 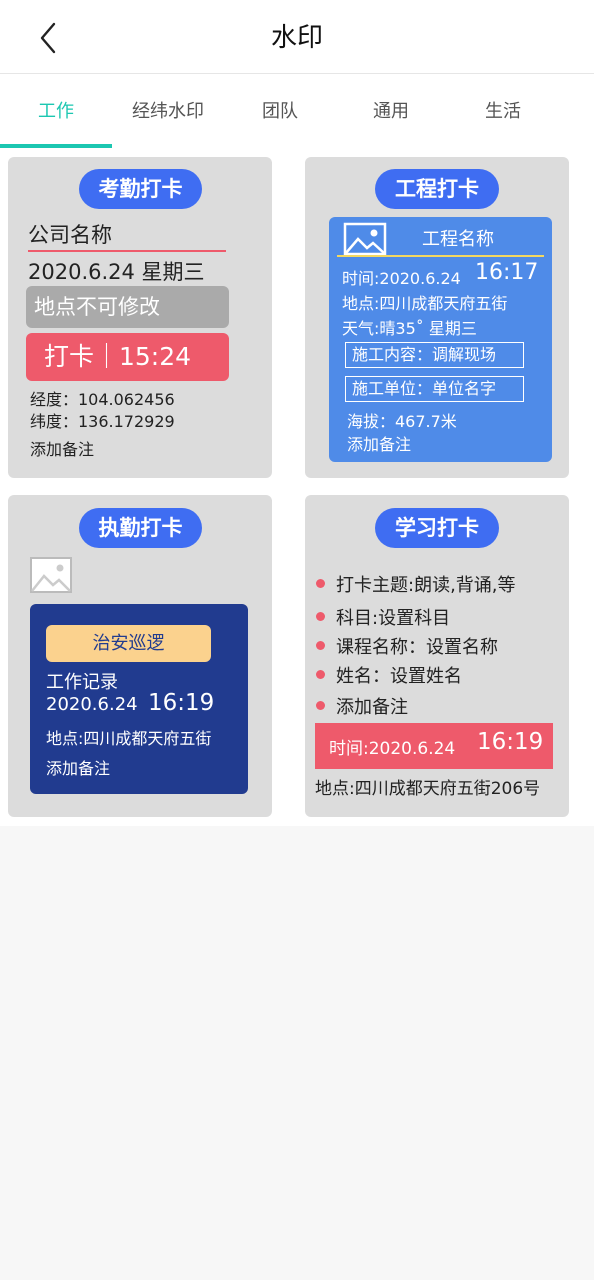 I want to click on time-value: 16:19, so click(x=510, y=742).